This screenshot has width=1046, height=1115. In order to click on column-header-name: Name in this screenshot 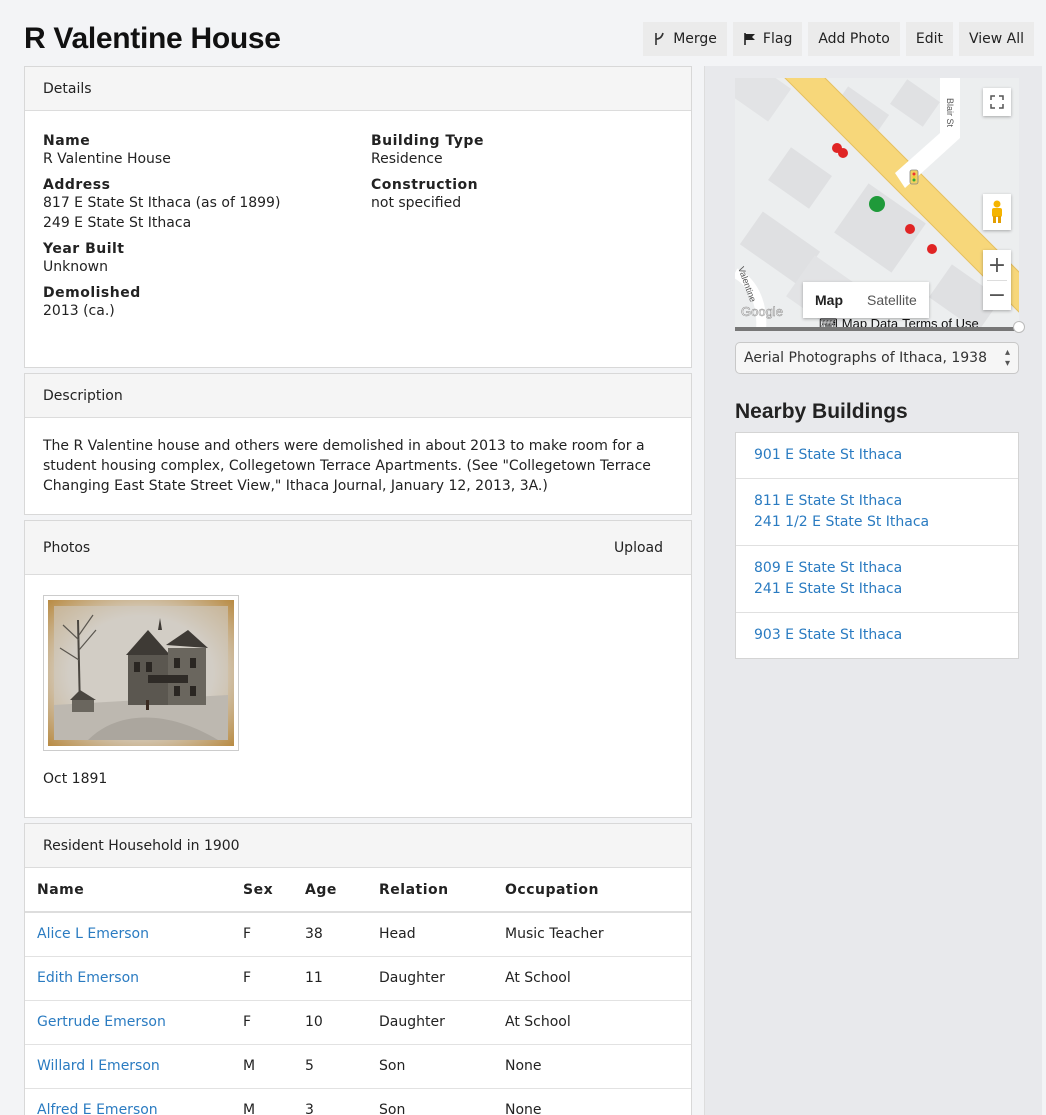, I will do `click(129, 890)`.